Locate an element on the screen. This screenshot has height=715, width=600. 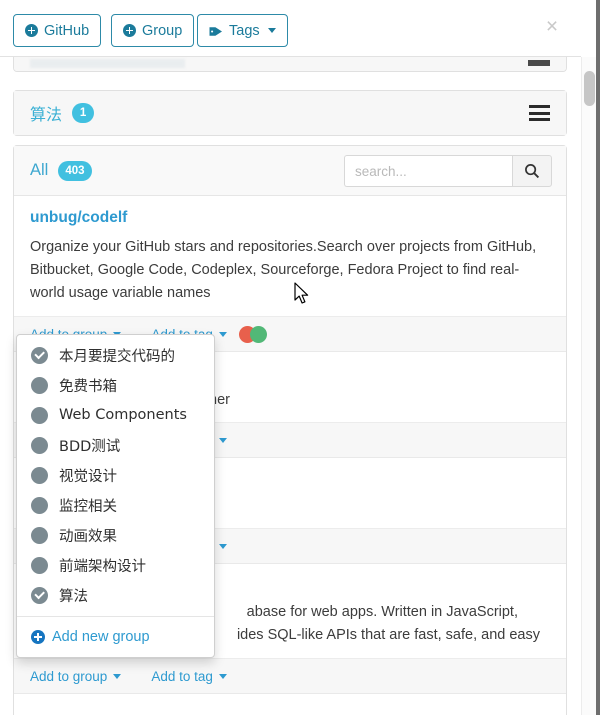
add-to-tag-dropdown: Add to tag is located at coordinates (189, 676).